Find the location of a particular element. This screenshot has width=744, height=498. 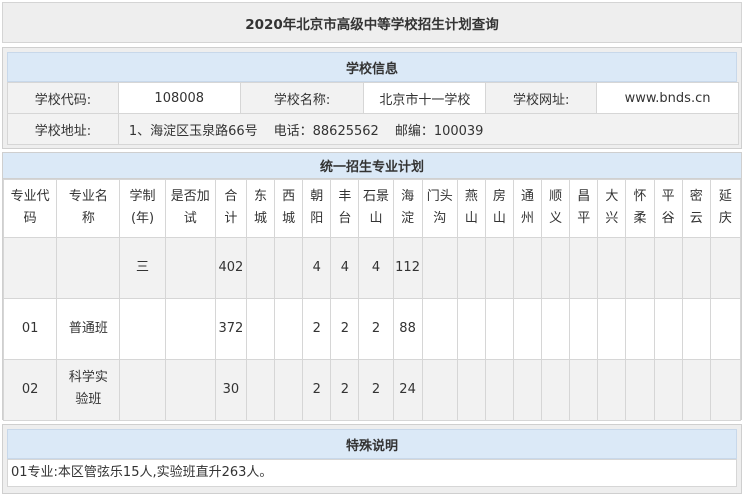

column-header: 朝阳 is located at coordinates (317, 208).